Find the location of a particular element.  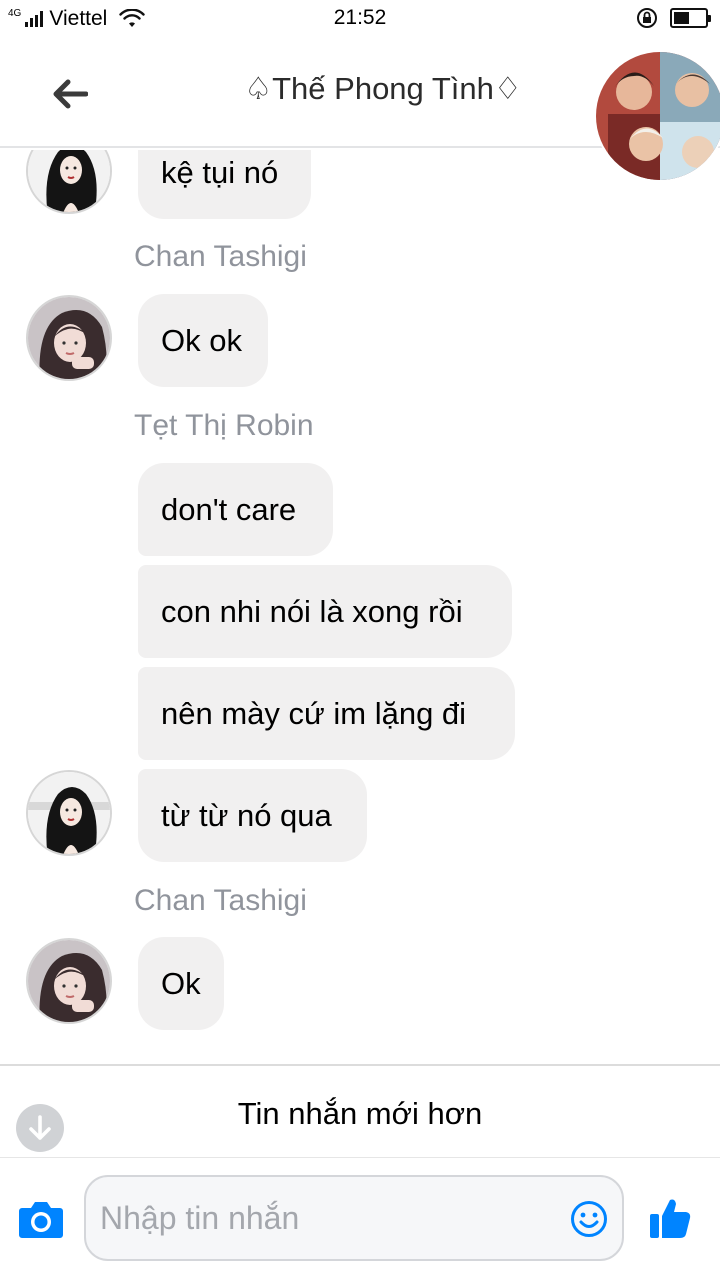

newer-messages-label: Tin nhắn mới hơn is located at coordinates (360, 1114).